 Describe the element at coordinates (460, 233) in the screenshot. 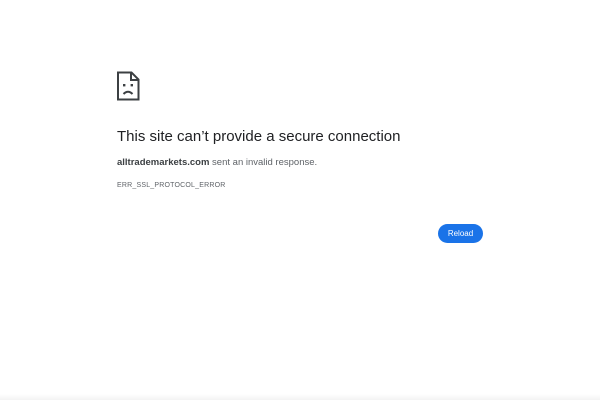

I see `reload-button: Reload` at that location.